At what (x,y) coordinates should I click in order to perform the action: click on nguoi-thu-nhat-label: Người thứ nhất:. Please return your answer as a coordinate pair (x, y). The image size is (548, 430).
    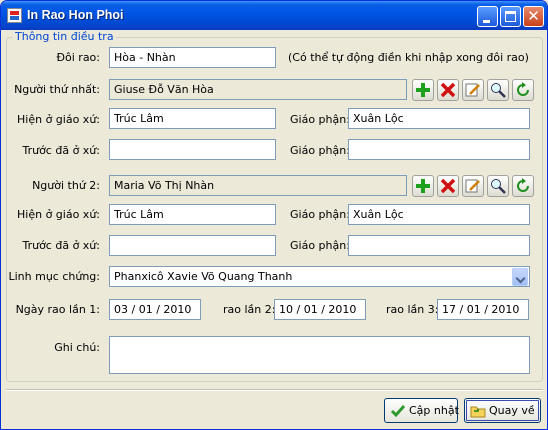
    Looking at the image, I should click on (57, 89).